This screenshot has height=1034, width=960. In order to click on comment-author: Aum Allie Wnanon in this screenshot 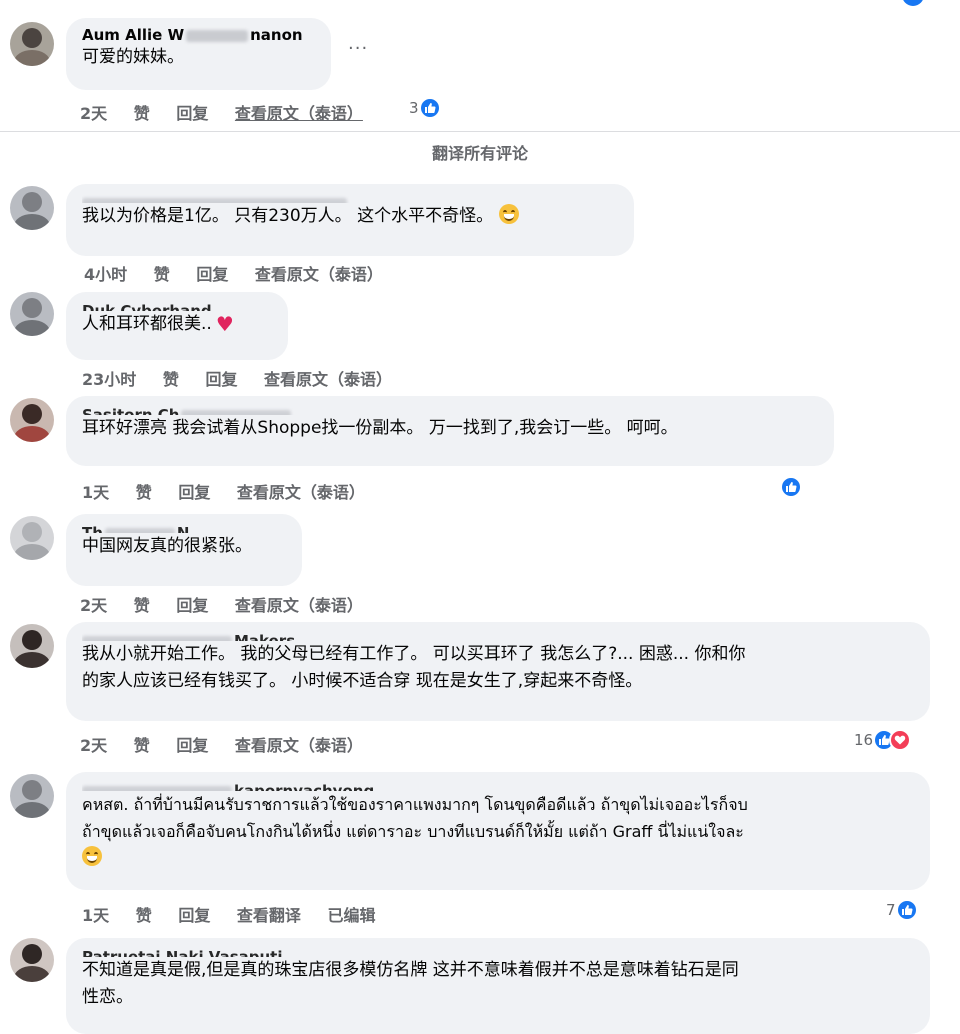, I will do `click(199, 35)`.